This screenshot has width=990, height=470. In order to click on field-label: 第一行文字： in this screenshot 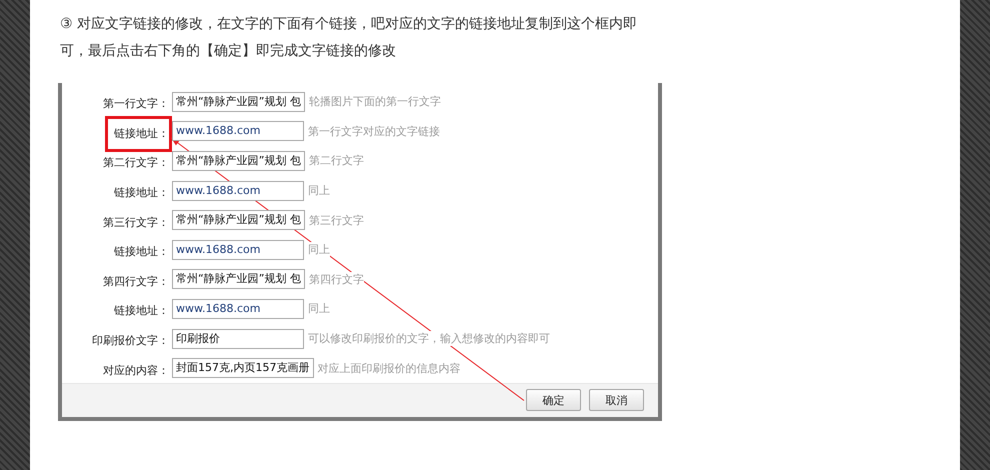, I will do `click(136, 104)`.